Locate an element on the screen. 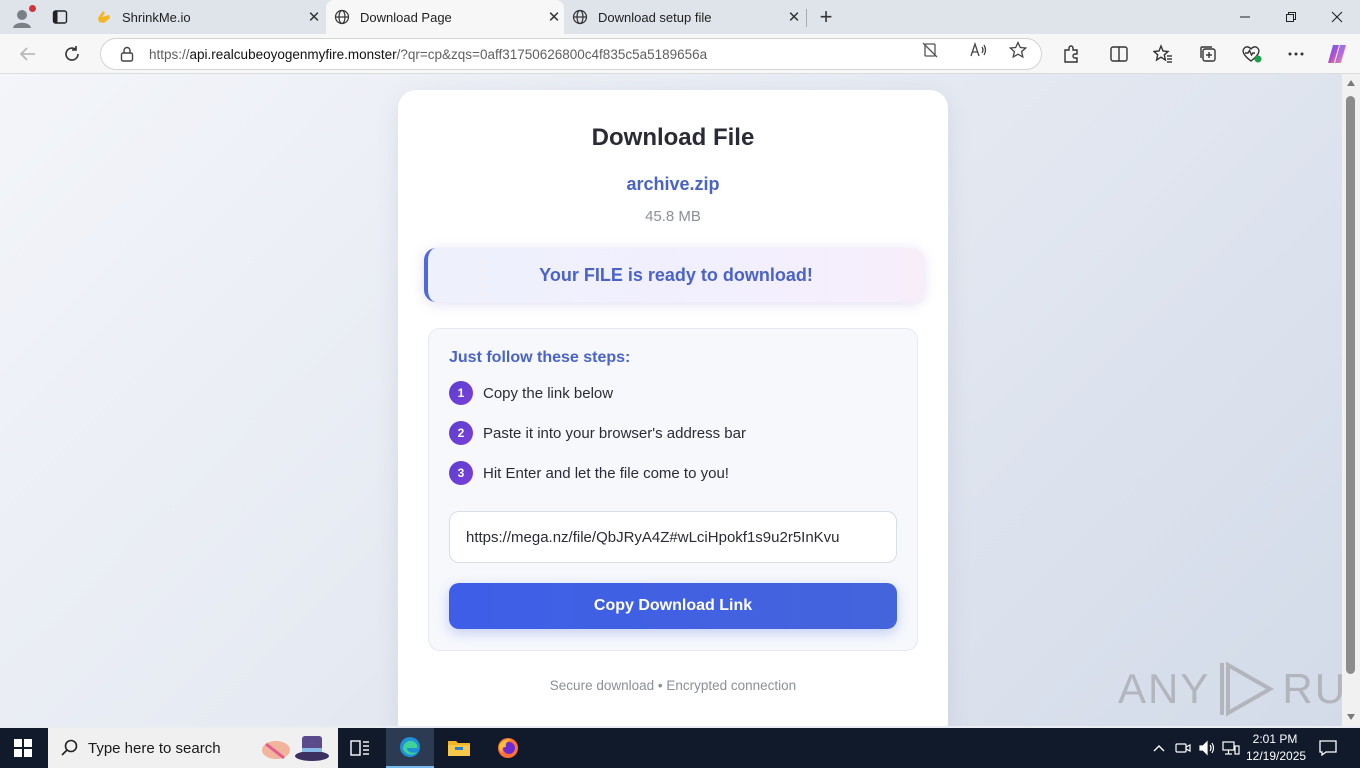  ready-banner: Your FILE is ready to download! is located at coordinates (674, 275).